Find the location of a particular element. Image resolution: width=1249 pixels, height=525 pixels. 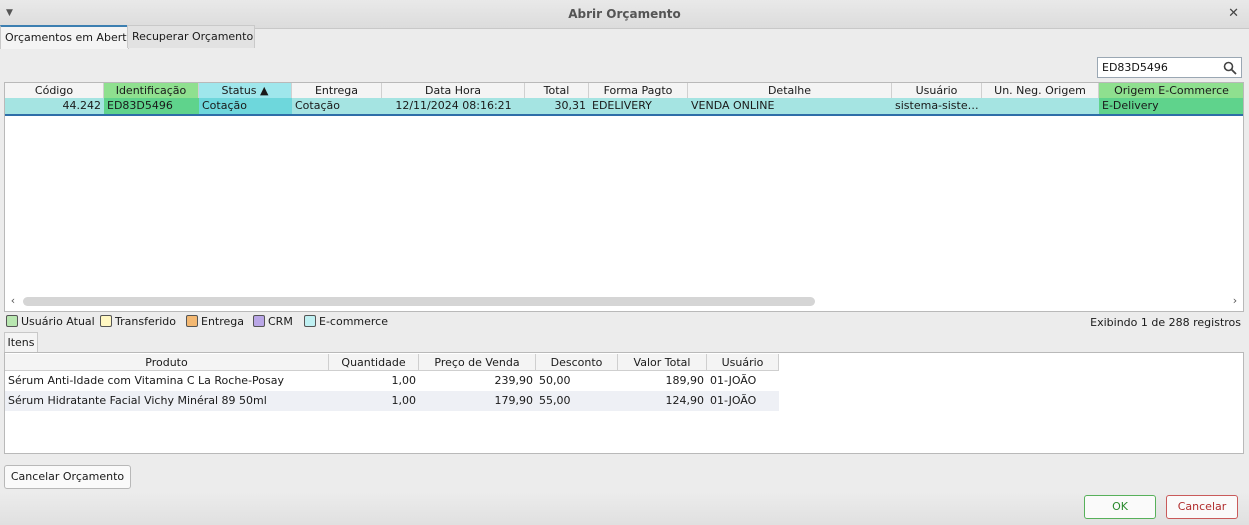

legend-ecommerce: E-commerce is located at coordinates (346, 322).